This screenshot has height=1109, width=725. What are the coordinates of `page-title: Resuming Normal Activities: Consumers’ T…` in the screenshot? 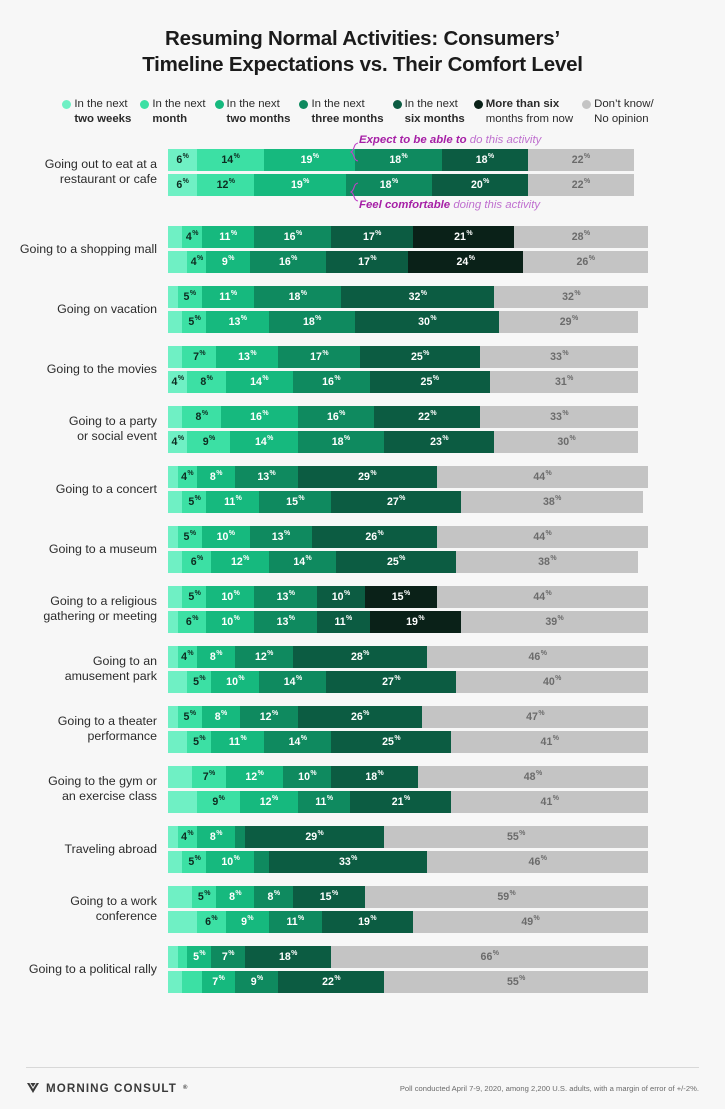 It's located at (362, 52).